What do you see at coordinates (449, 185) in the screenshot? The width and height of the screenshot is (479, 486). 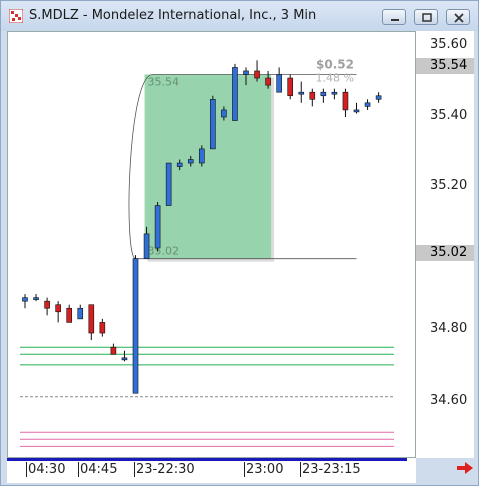 I see `price-tick: 35.20` at bounding box center [449, 185].